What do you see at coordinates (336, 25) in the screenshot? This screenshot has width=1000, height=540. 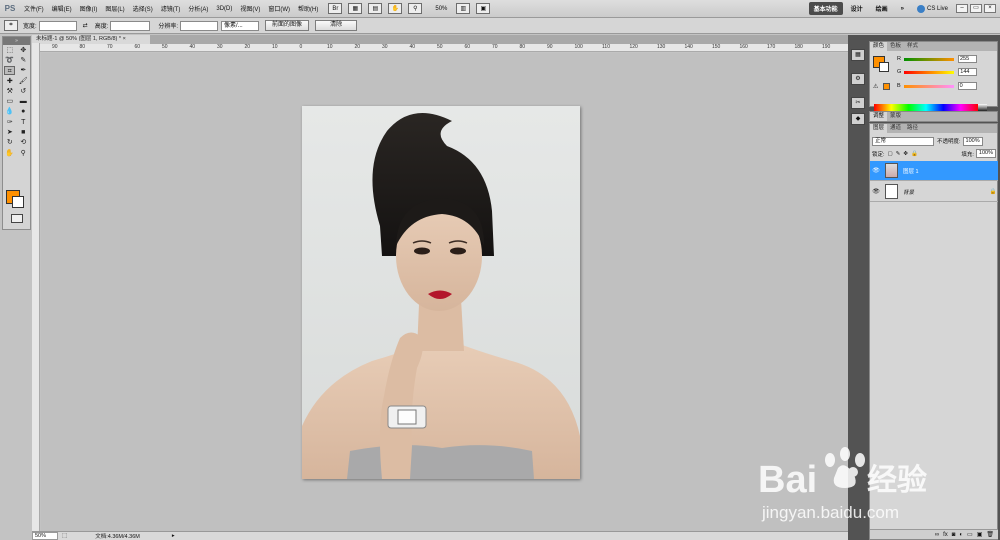 I see `clear-button: 清除` at bounding box center [336, 25].